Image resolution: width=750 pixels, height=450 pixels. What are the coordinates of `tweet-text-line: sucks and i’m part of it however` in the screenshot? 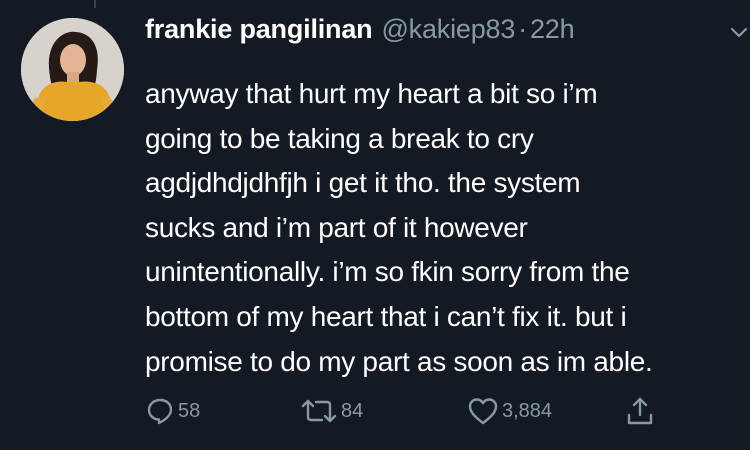 It's located at (336, 227).